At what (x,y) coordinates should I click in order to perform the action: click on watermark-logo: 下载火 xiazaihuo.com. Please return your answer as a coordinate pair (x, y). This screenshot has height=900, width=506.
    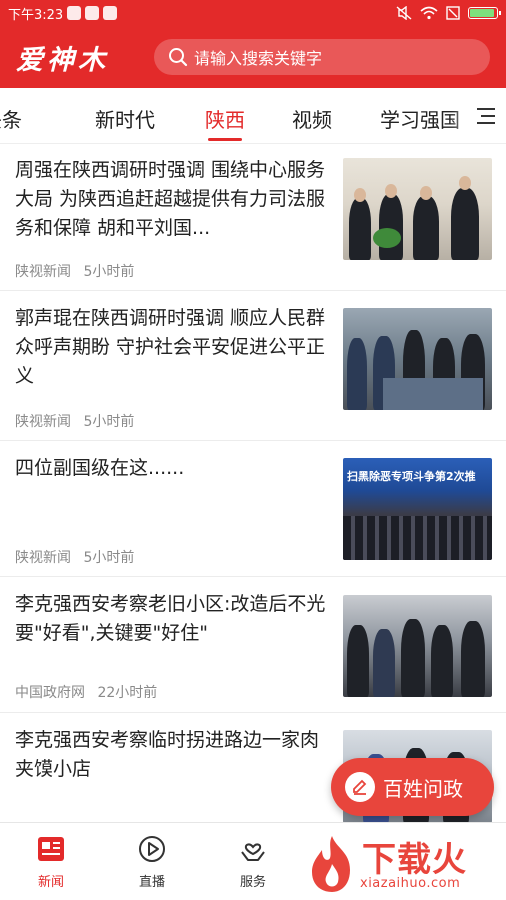
    Looking at the image, I should click on (403, 865).